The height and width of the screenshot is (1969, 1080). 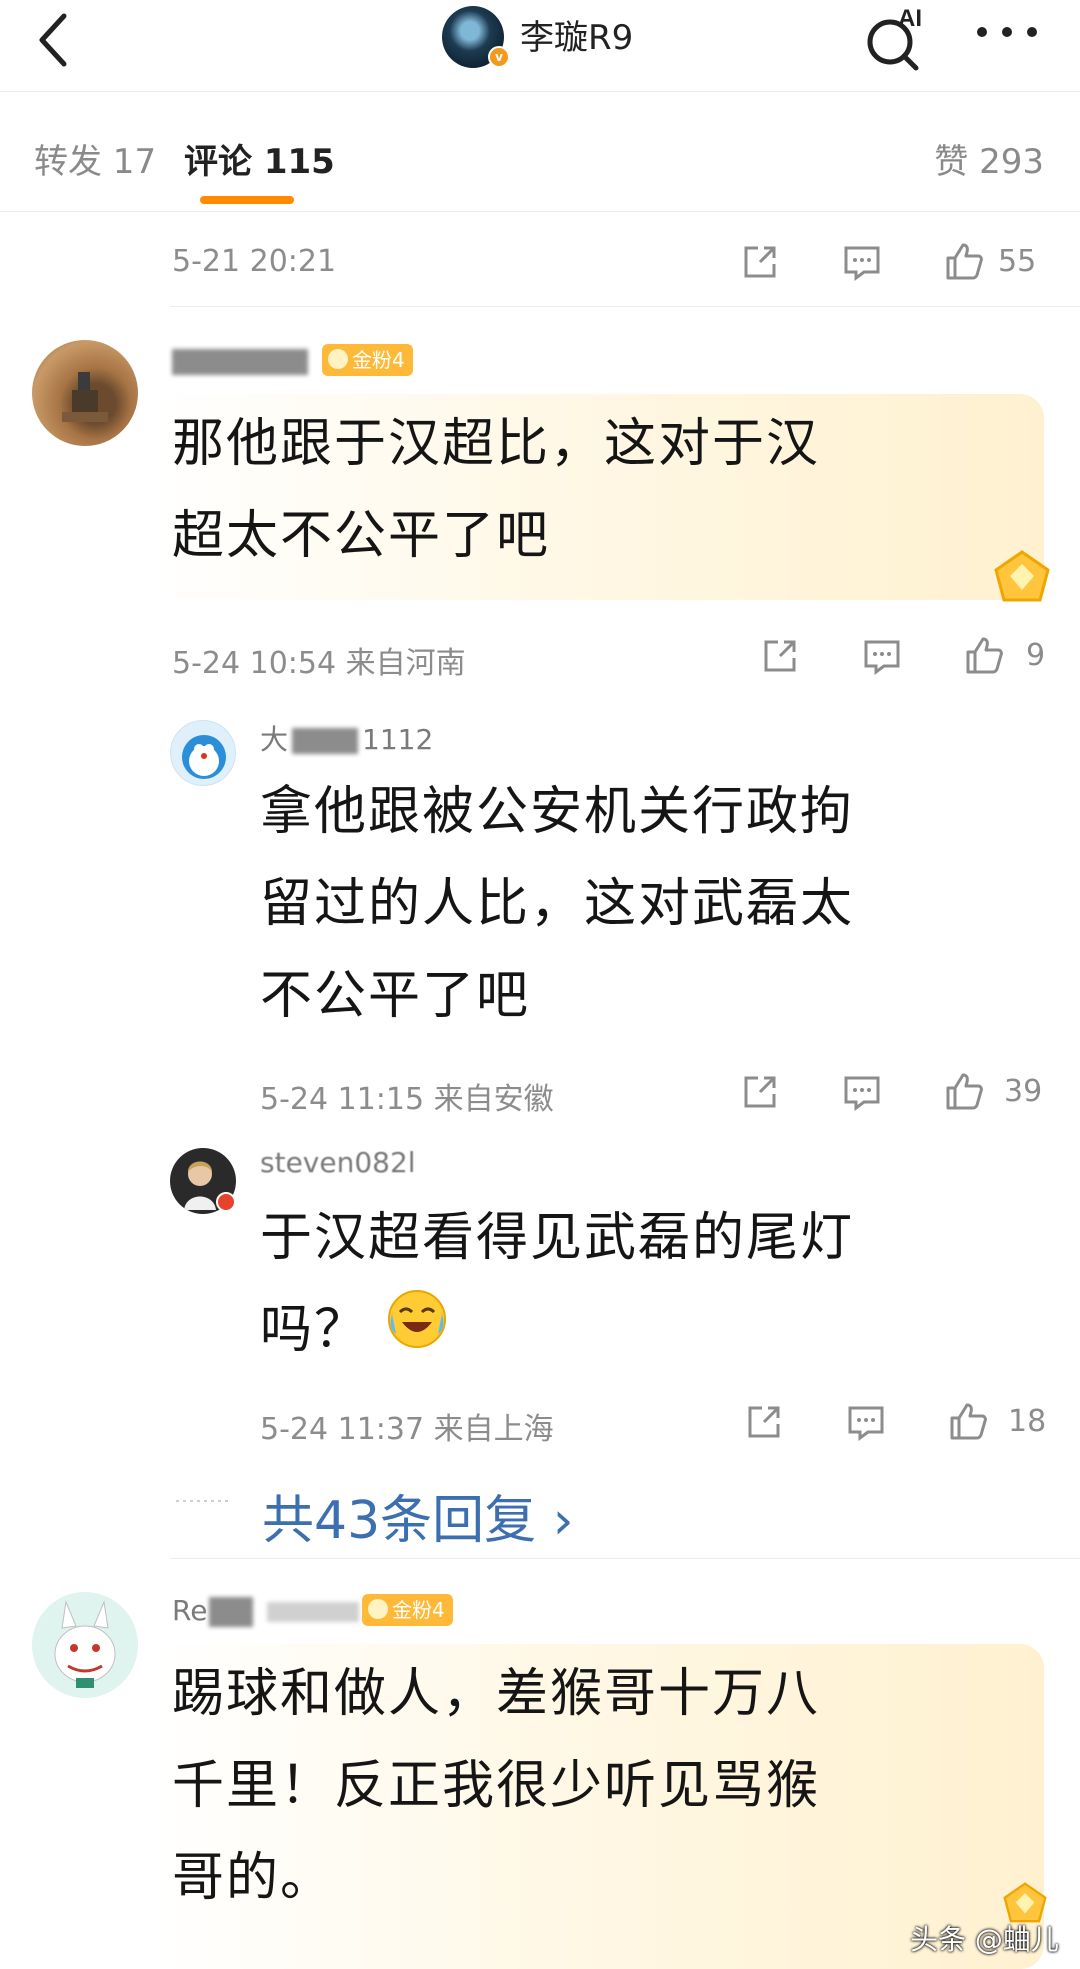 I want to click on username: steven082l, so click(x=338, y=1162).